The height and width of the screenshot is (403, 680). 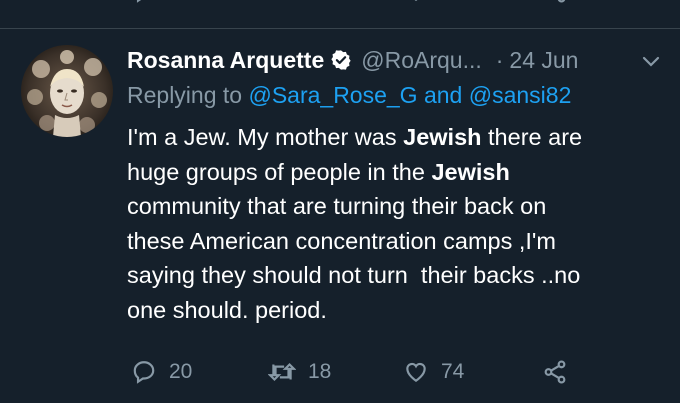 I want to click on tweet-text-line: huge groups of people in the Jewish, so click(x=399, y=172).